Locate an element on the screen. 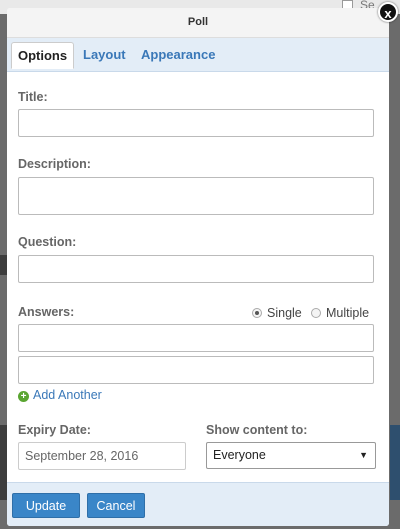 The width and height of the screenshot is (400, 529). update-button: Update is located at coordinates (46, 505).